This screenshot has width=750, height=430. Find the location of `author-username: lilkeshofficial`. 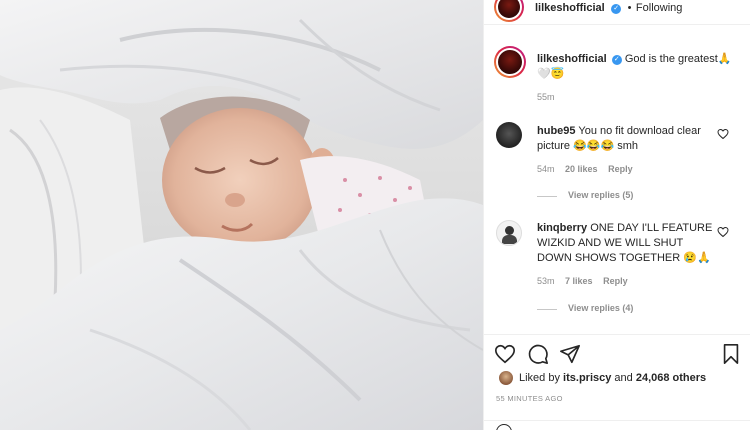

author-username: lilkeshofficial is located at coordinates (570, 8).